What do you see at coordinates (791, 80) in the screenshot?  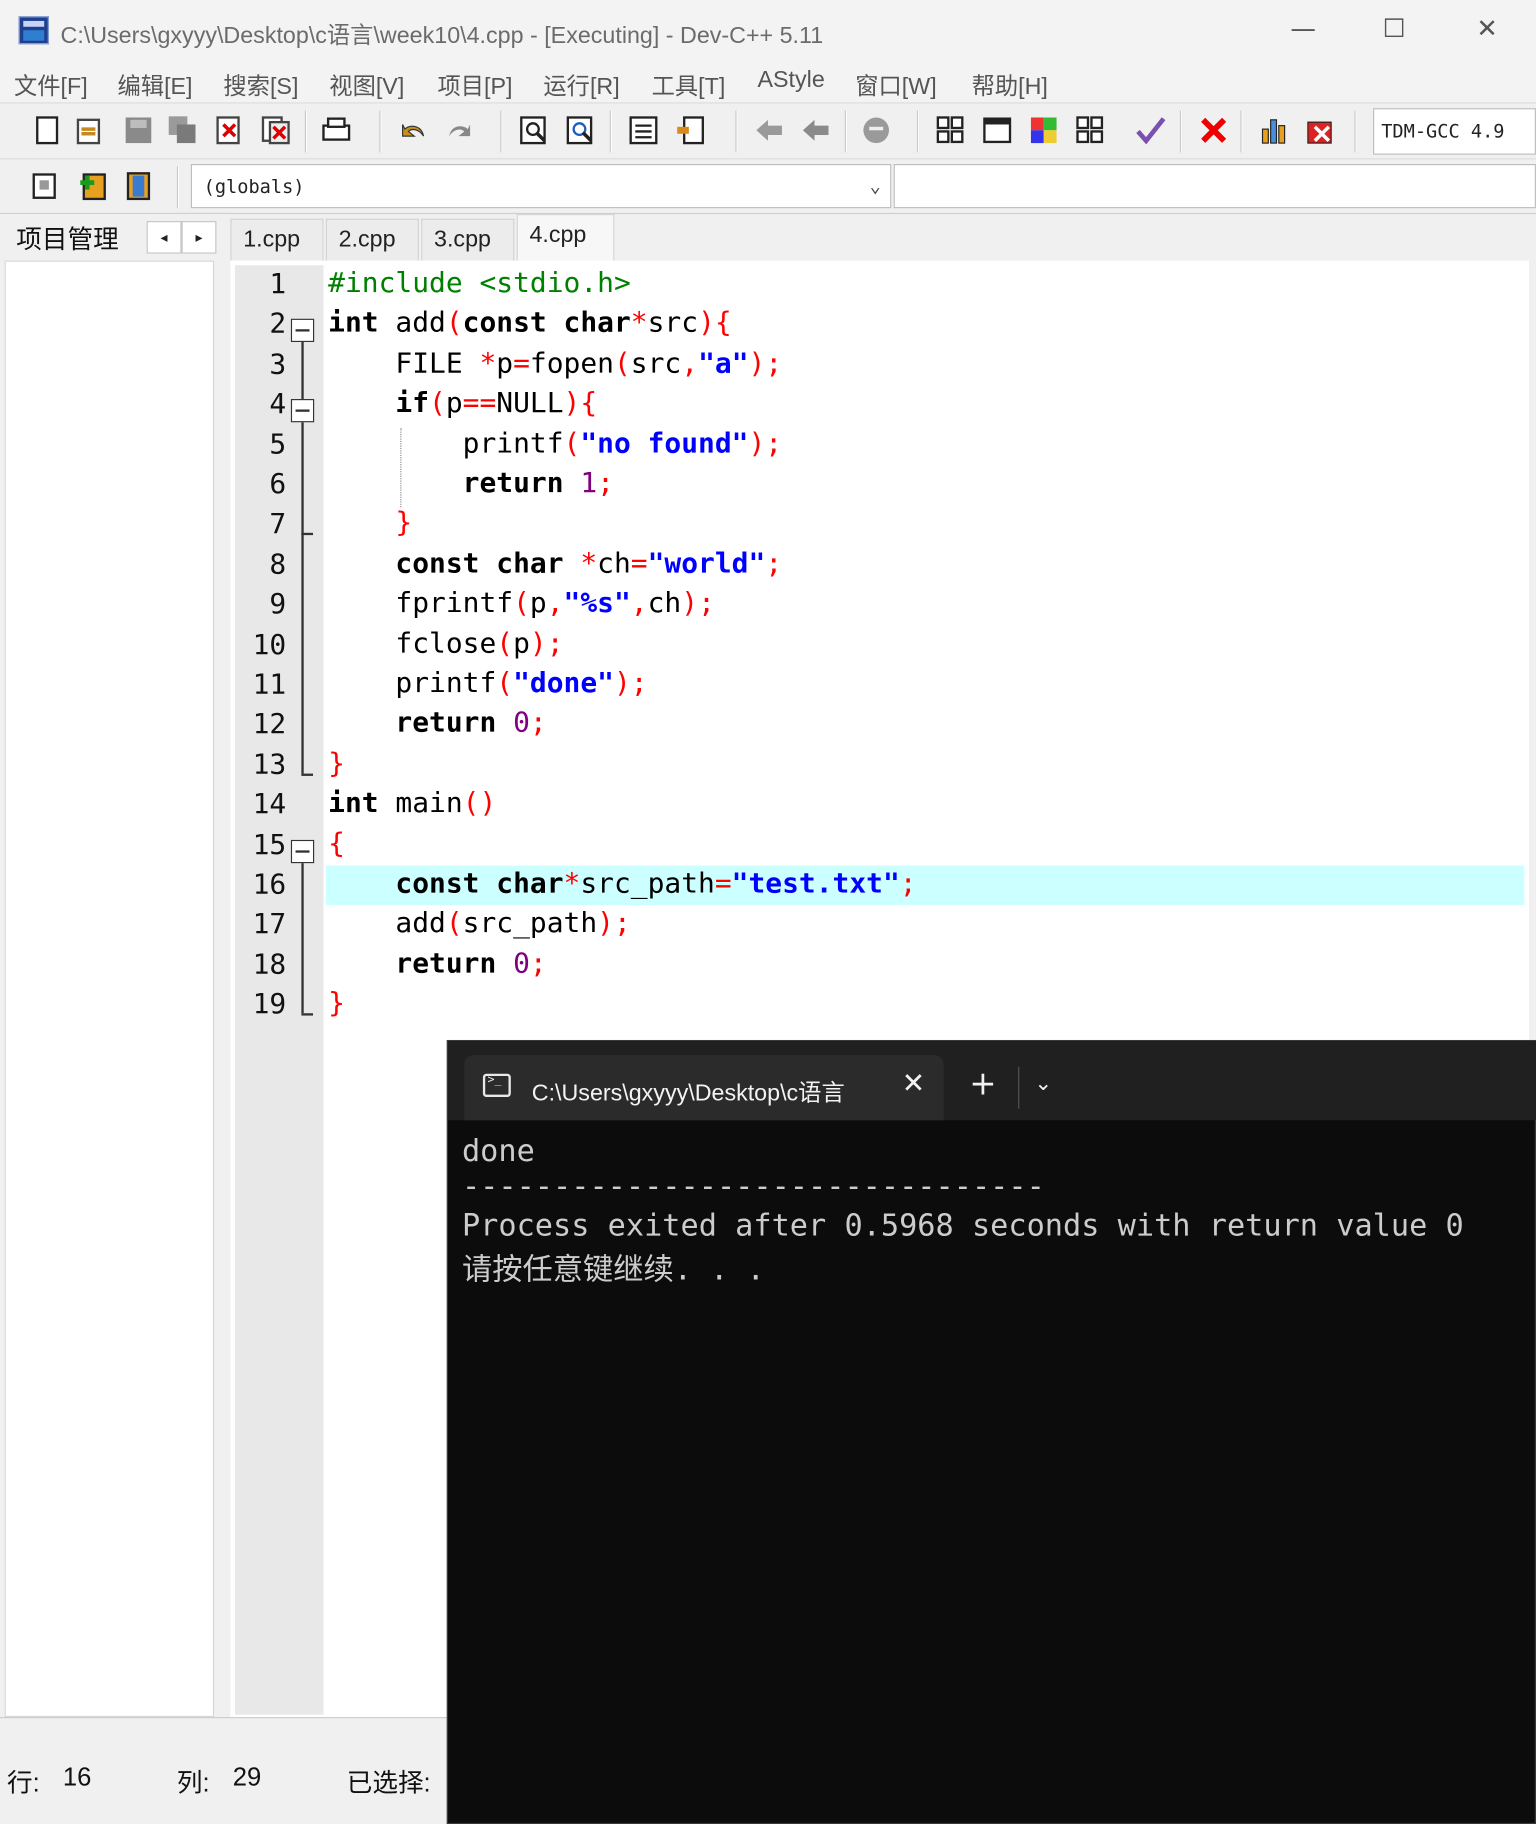 I see `menu-astyle: AStyle` at bounding box center [791, 80].